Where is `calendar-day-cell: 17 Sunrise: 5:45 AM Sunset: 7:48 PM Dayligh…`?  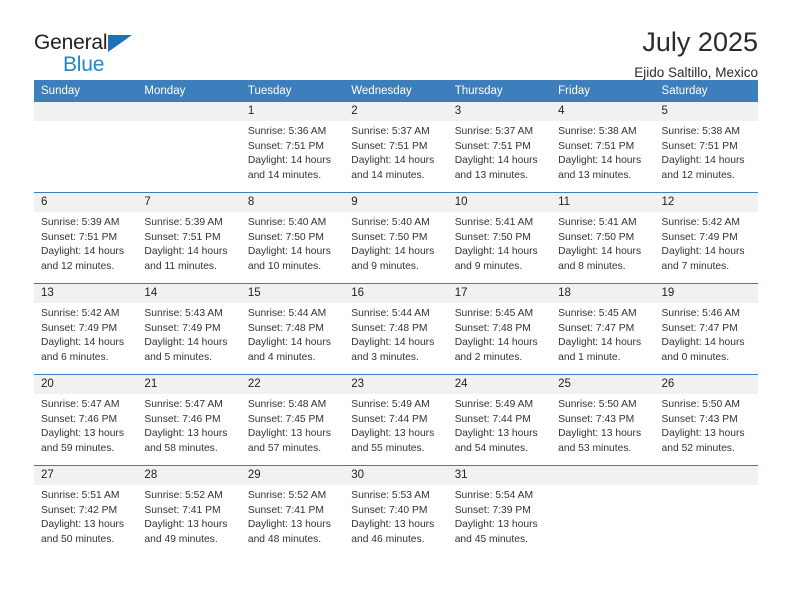
calendar-day-cell: 17 Sunrise: 5:45 AM Sunset: 7:48 PM Dayligh… is located at coordinates (499, 329).